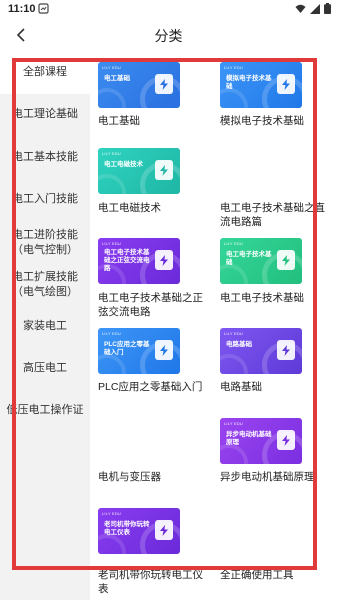 The width and height of the screenshot is (337, 600). I want to click on course-card: LILY EDU 电路基础 电路基础, so click(272, 368).